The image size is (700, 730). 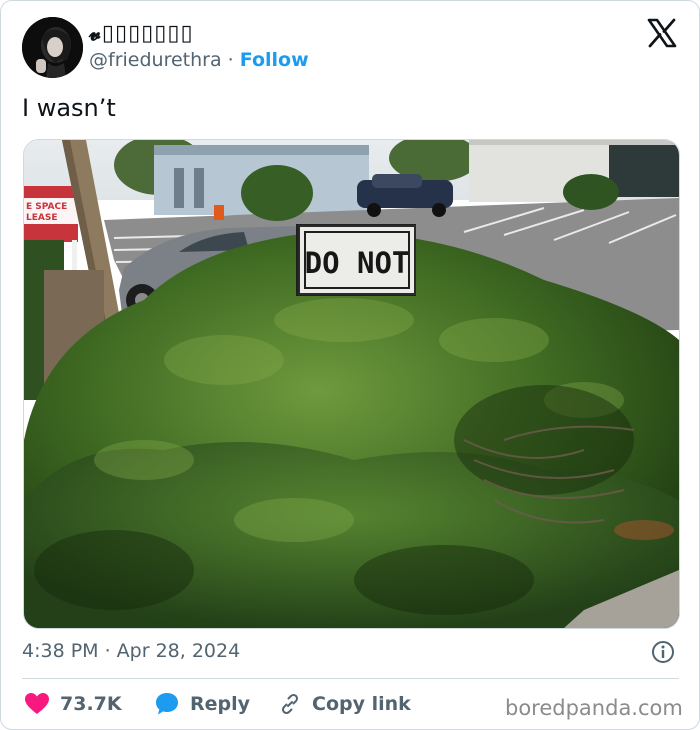 I want to click on like-count: 73.7K, so click(x=91, y=704).